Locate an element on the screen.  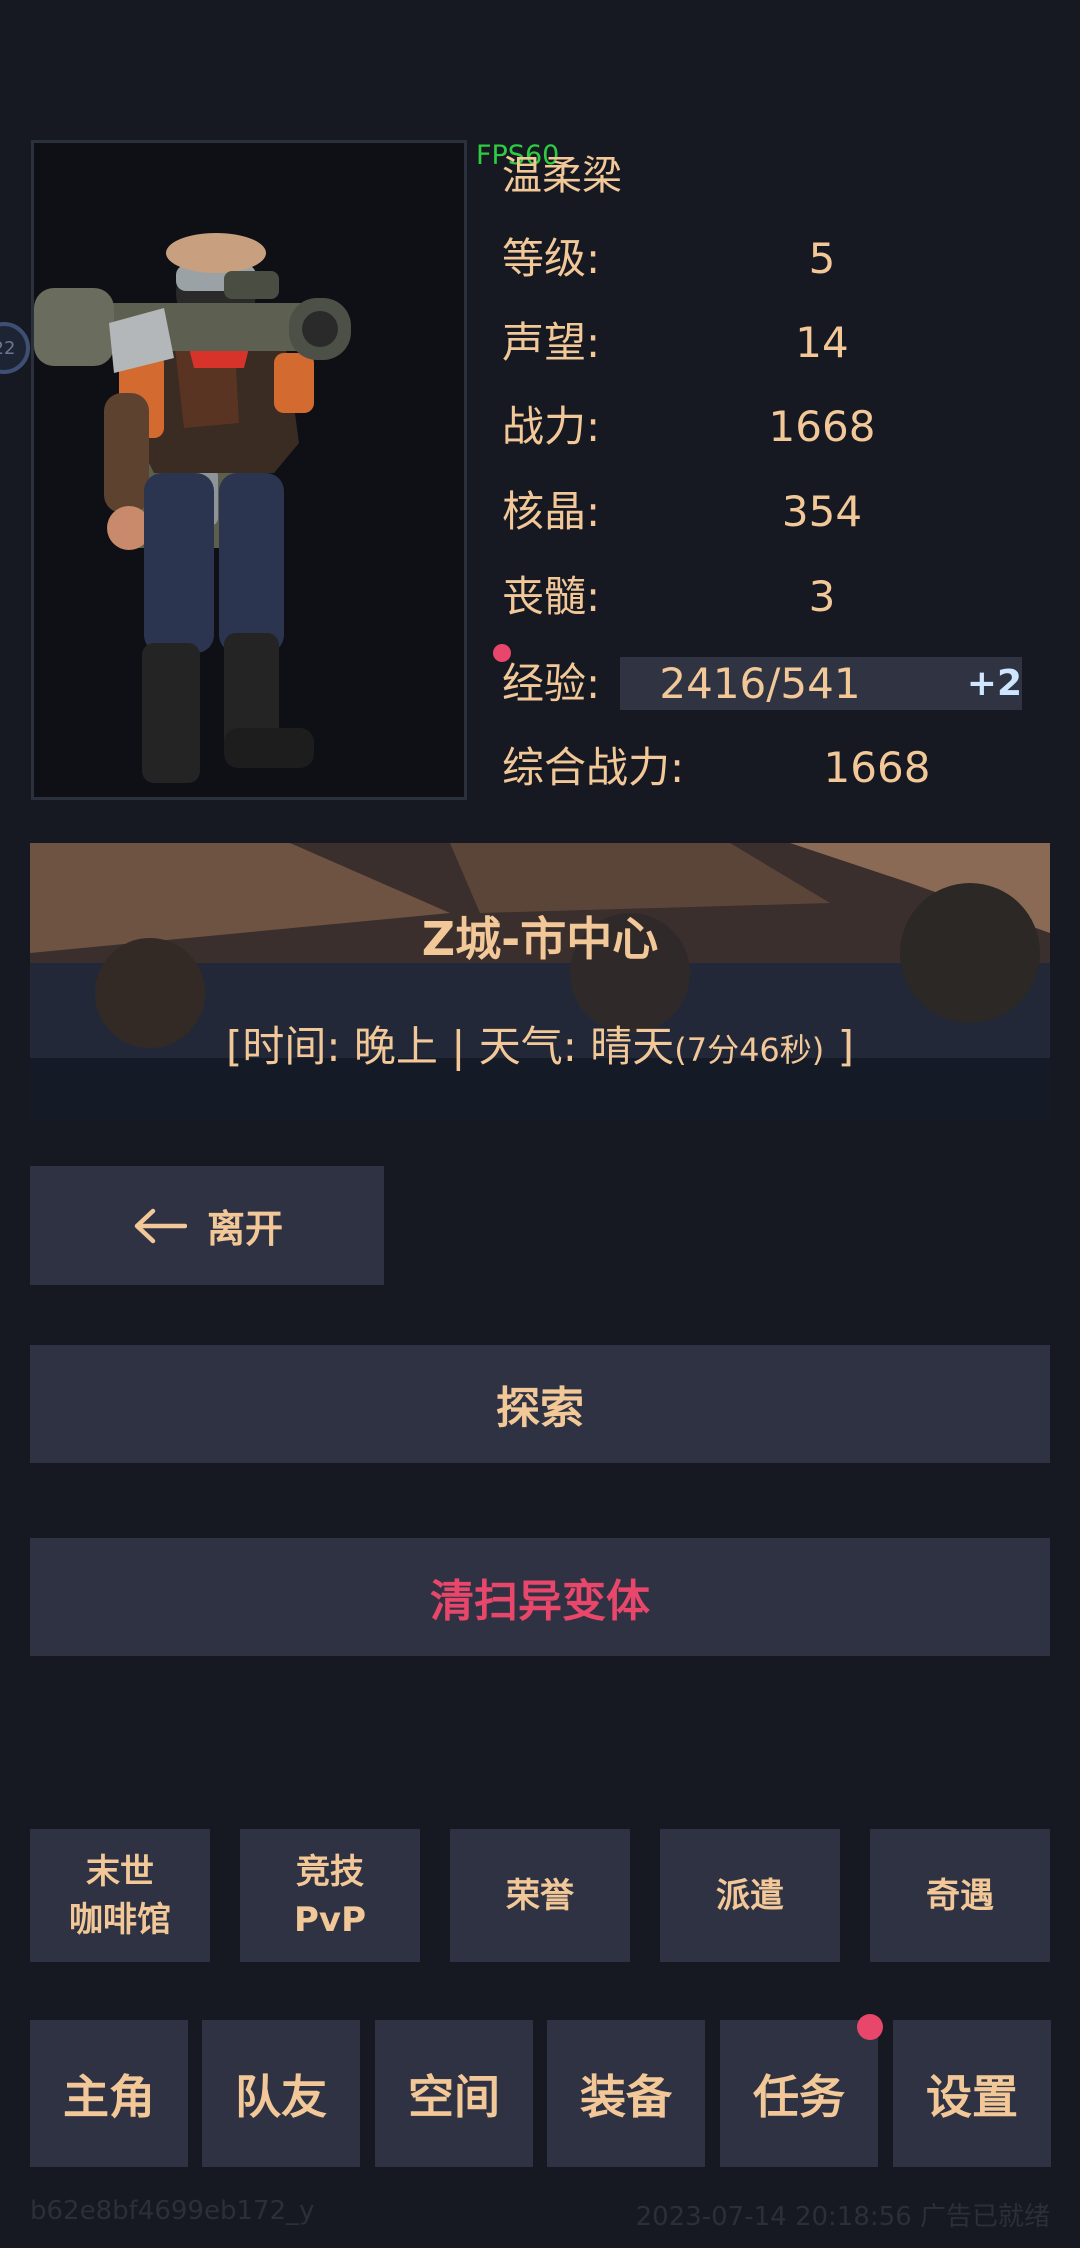
time-weather-text: [时间: 晚上 | 天气: 晴天 is located at coordinates (450, 1046).